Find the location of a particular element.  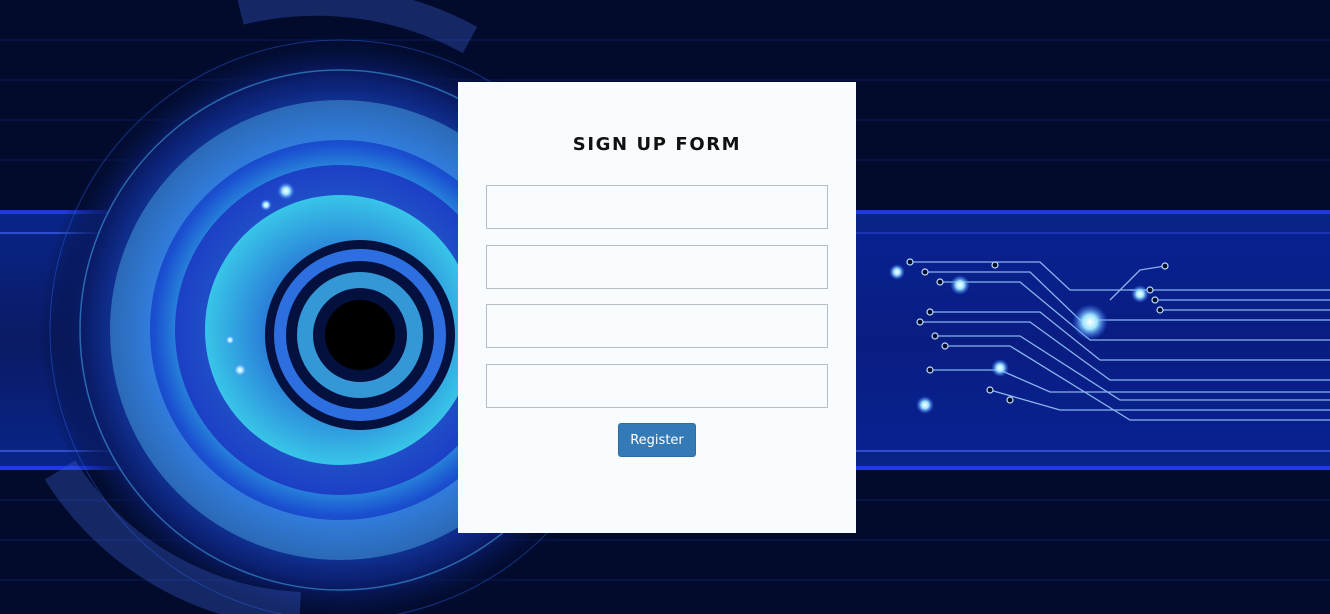

register-button: Register is located at coordinates (657, 440).